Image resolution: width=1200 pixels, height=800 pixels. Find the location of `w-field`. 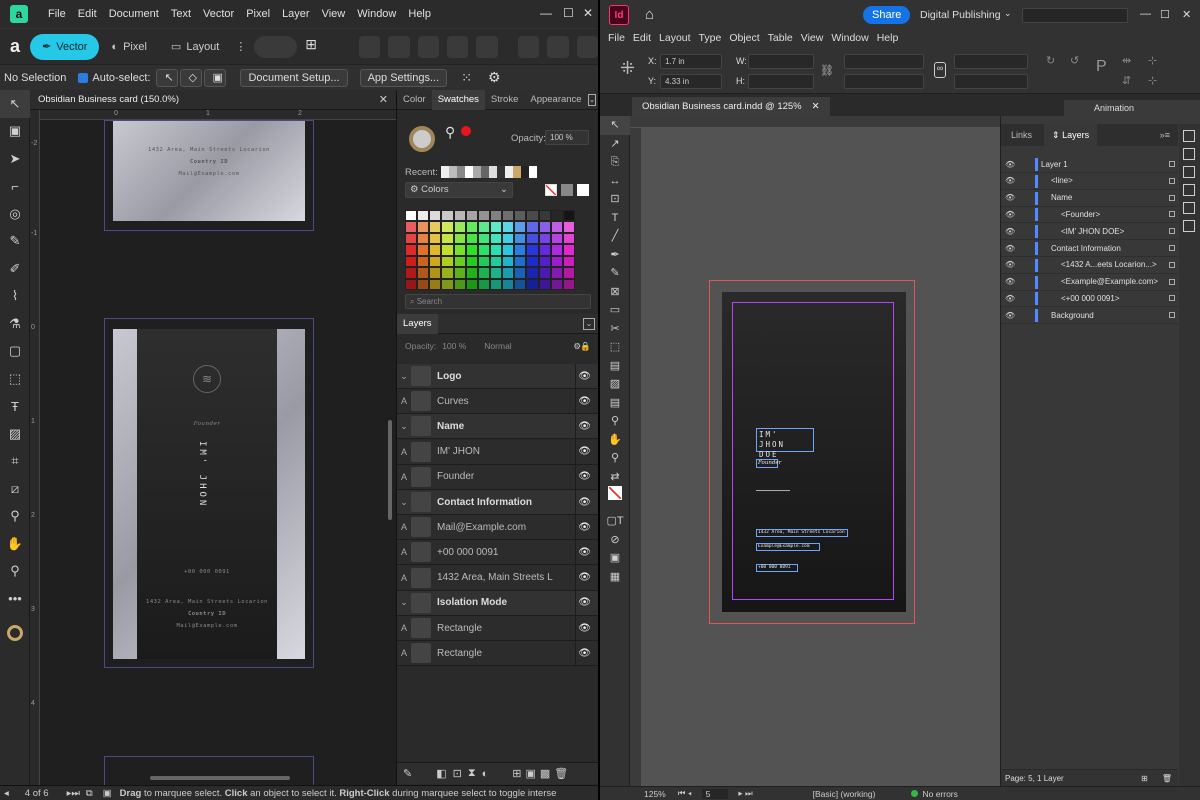

w-field is located at coordinates (781, 61).